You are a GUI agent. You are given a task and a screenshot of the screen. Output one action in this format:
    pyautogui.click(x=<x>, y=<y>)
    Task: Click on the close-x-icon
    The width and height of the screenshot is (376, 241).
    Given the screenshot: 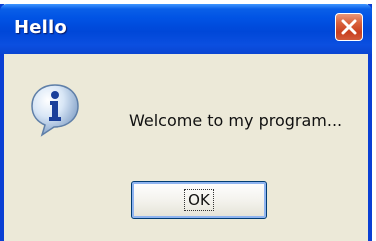 What is the action you would take?
    pyautogui.click(x=349, y=27)
    